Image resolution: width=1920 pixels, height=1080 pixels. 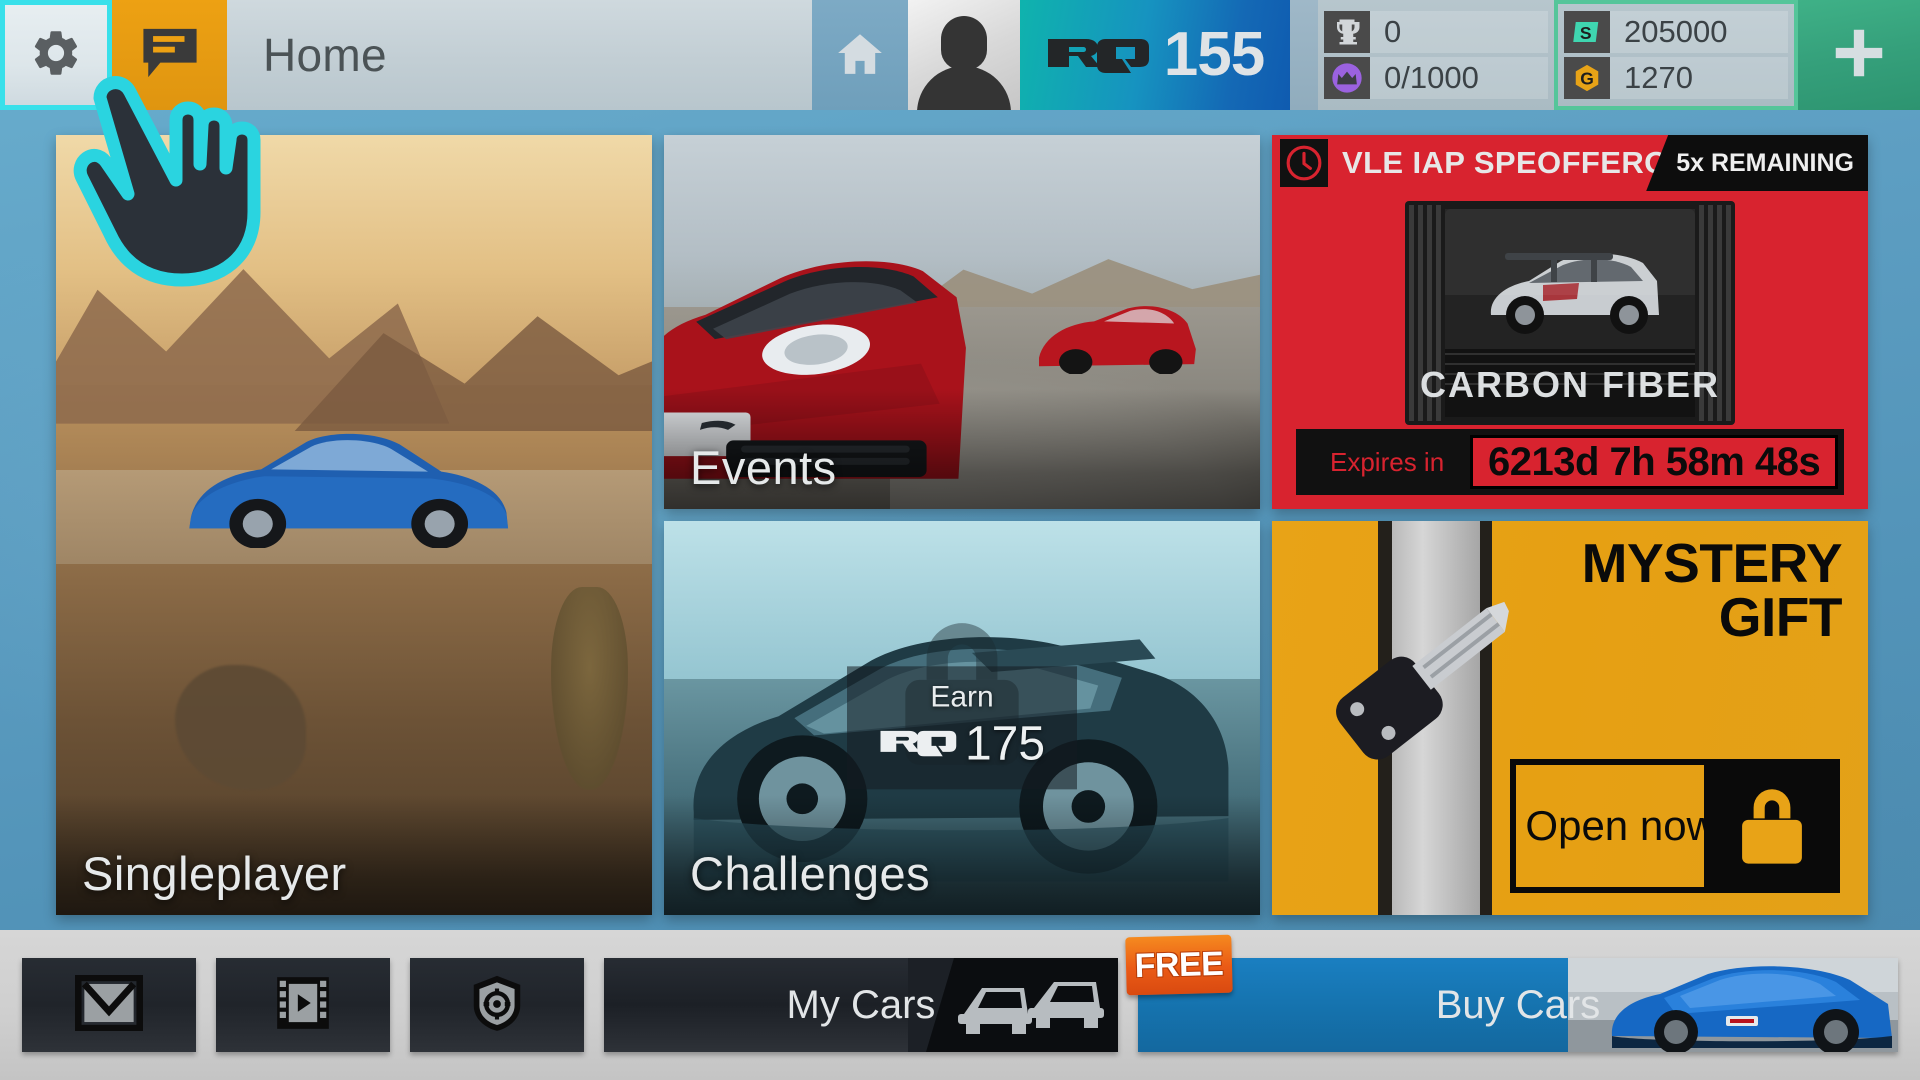 What do you see at coordinates (1570, 163) in the screenshot?
I see `offer-header: VLE IAP SPEOFFEROFFER 5x REMAINING` at bounding box center [1570, 163].